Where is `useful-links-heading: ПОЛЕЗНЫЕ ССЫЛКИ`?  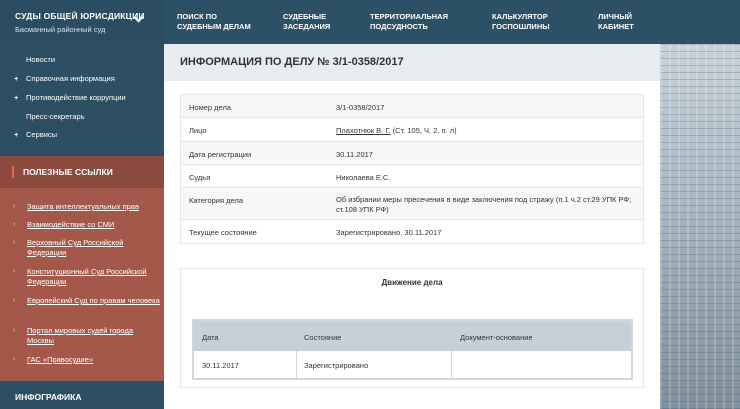 useful-links-heading: ПОЛЕЗНЫЕ ССЫЛКИ is located at coordinates (82, 172).